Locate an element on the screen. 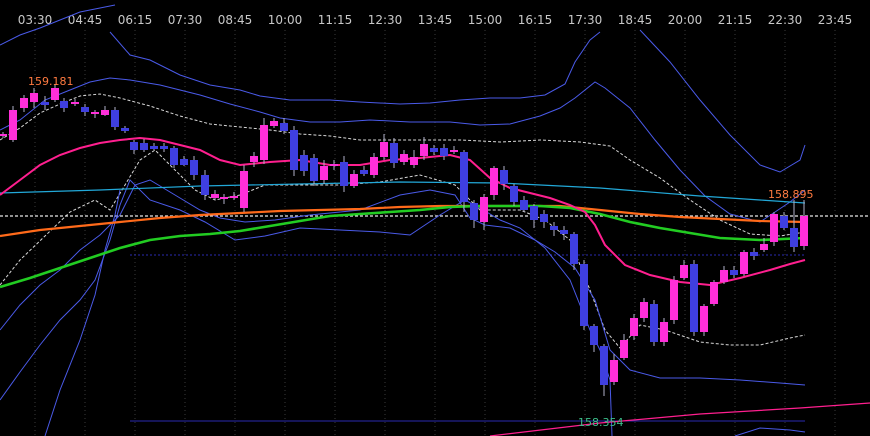 This screenshot has height=436, width=870. trend-line is located at coordinates (679, 419).